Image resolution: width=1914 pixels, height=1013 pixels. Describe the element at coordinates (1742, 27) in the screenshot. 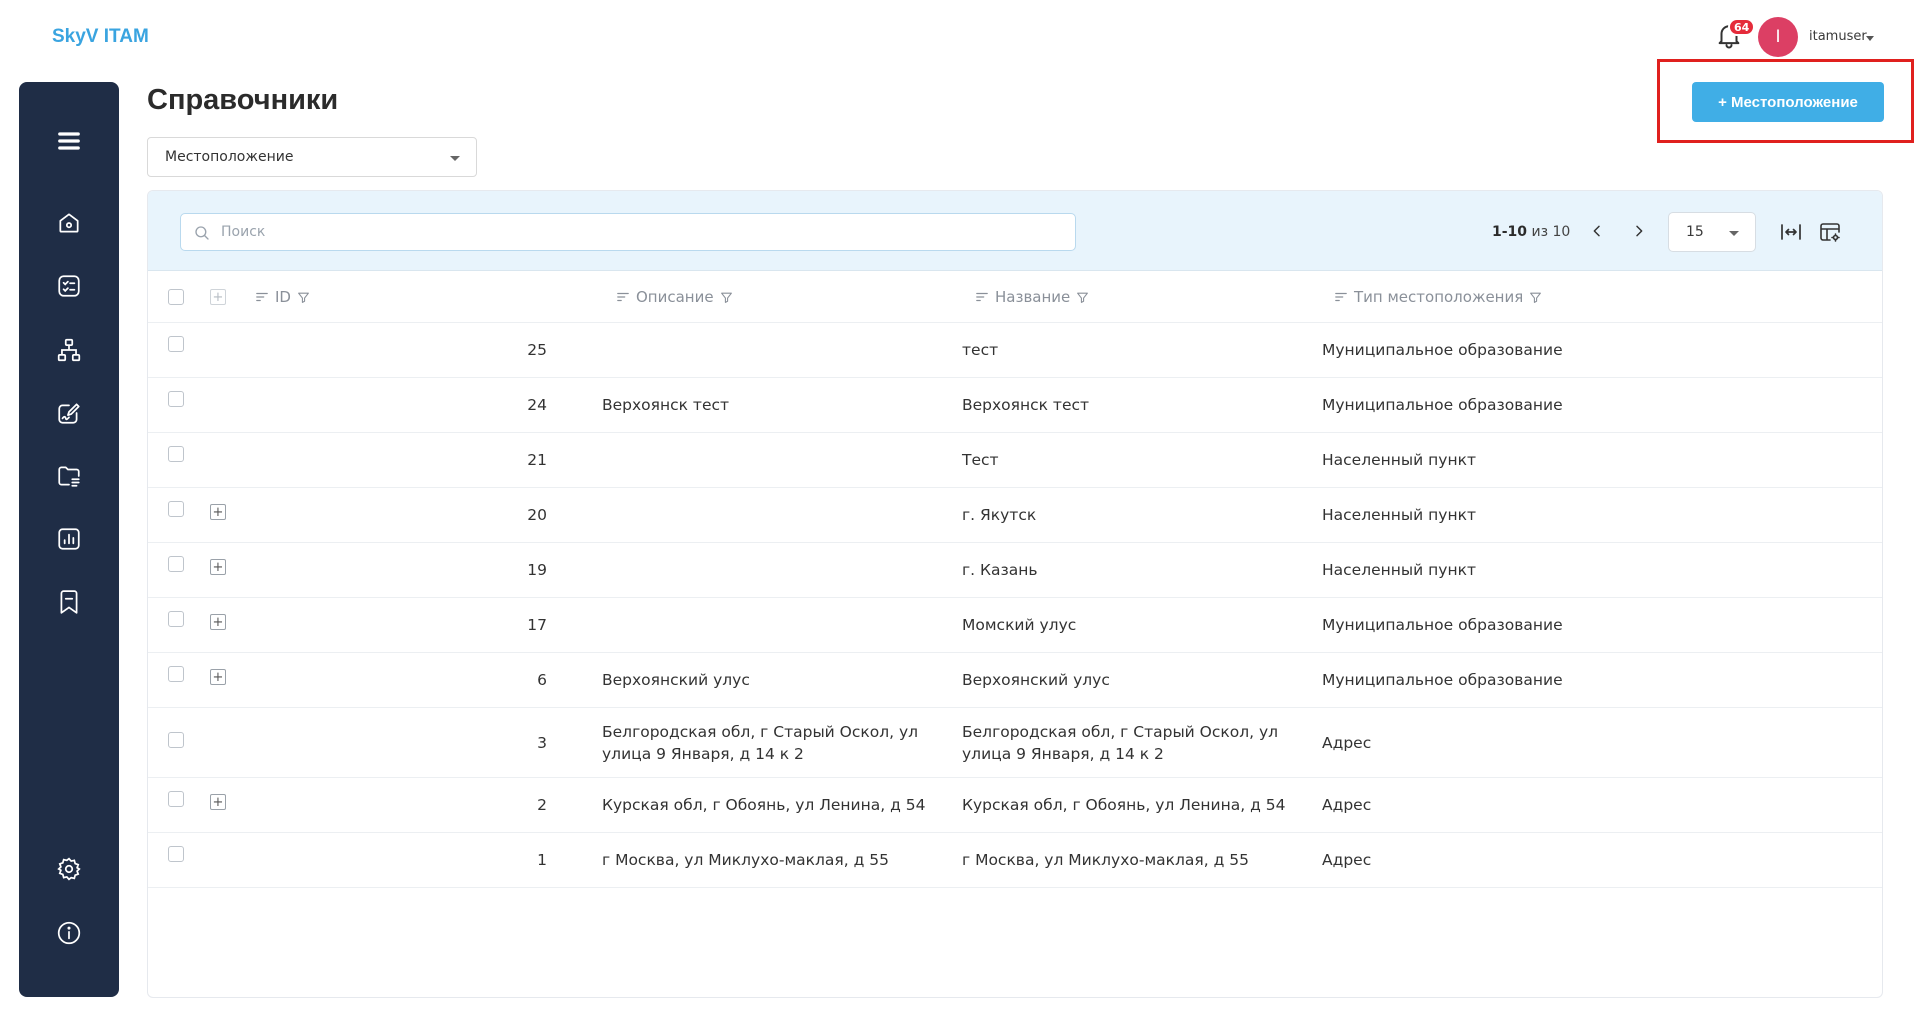

I see `notification-badge: 64` at that location.